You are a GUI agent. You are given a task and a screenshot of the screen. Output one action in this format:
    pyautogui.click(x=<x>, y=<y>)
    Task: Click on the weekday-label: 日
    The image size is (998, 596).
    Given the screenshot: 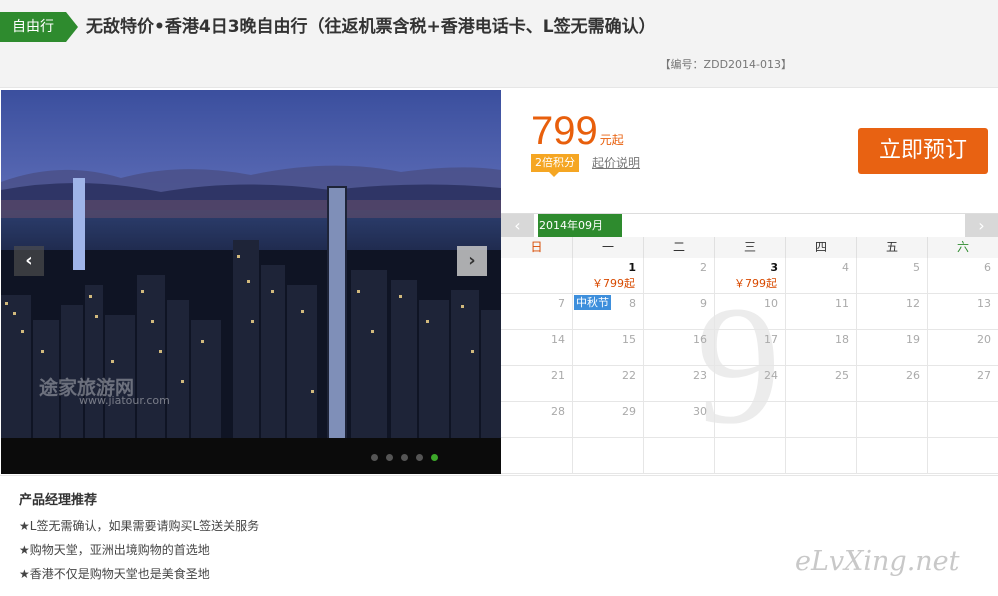 What is the action you would take?
    pyautogui.click(x=536, y=247)
    